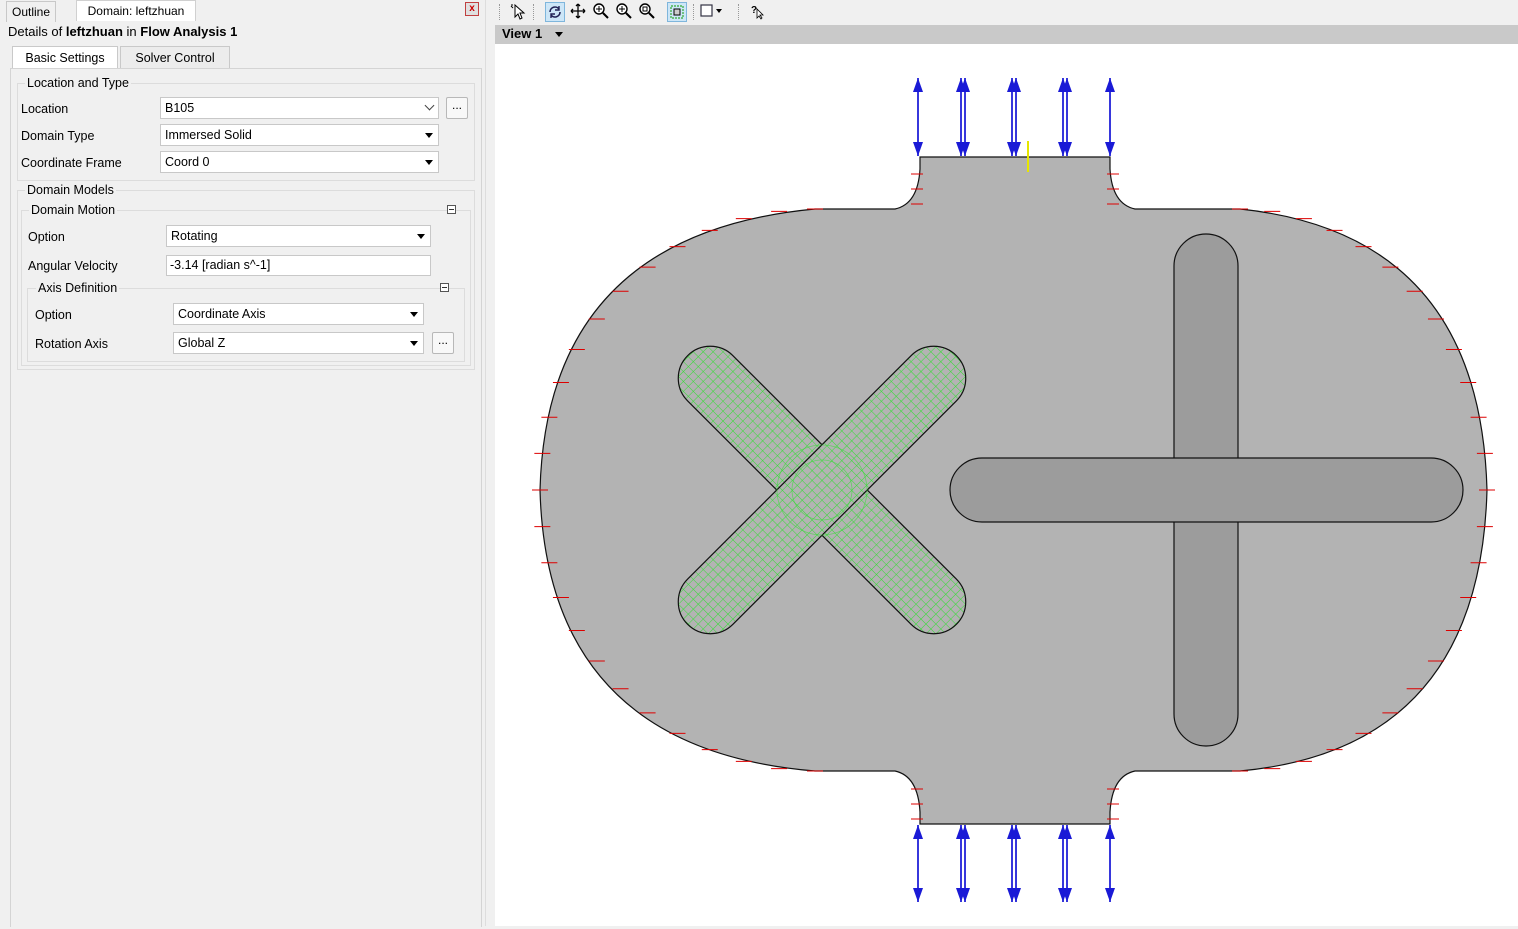 The height and width of the screenshot is (929, 1518). Describe the element at coordinates (46, 237) in the screenshot. I see `motion-option-label: Option` at that location.